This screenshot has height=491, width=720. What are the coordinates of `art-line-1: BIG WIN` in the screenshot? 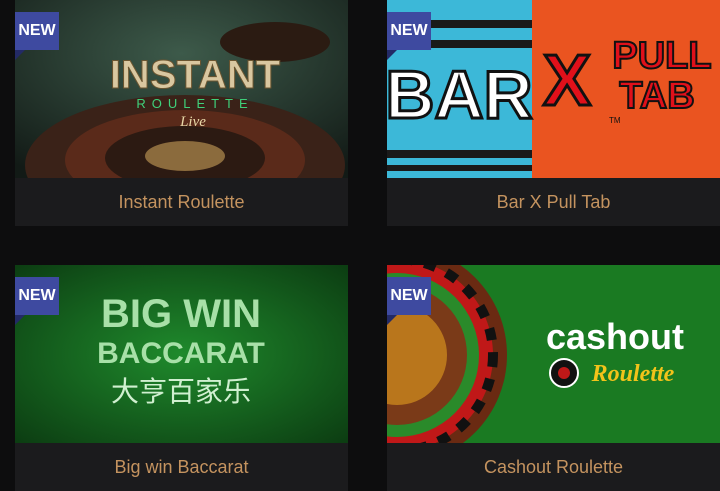 It's located at (181, 314).